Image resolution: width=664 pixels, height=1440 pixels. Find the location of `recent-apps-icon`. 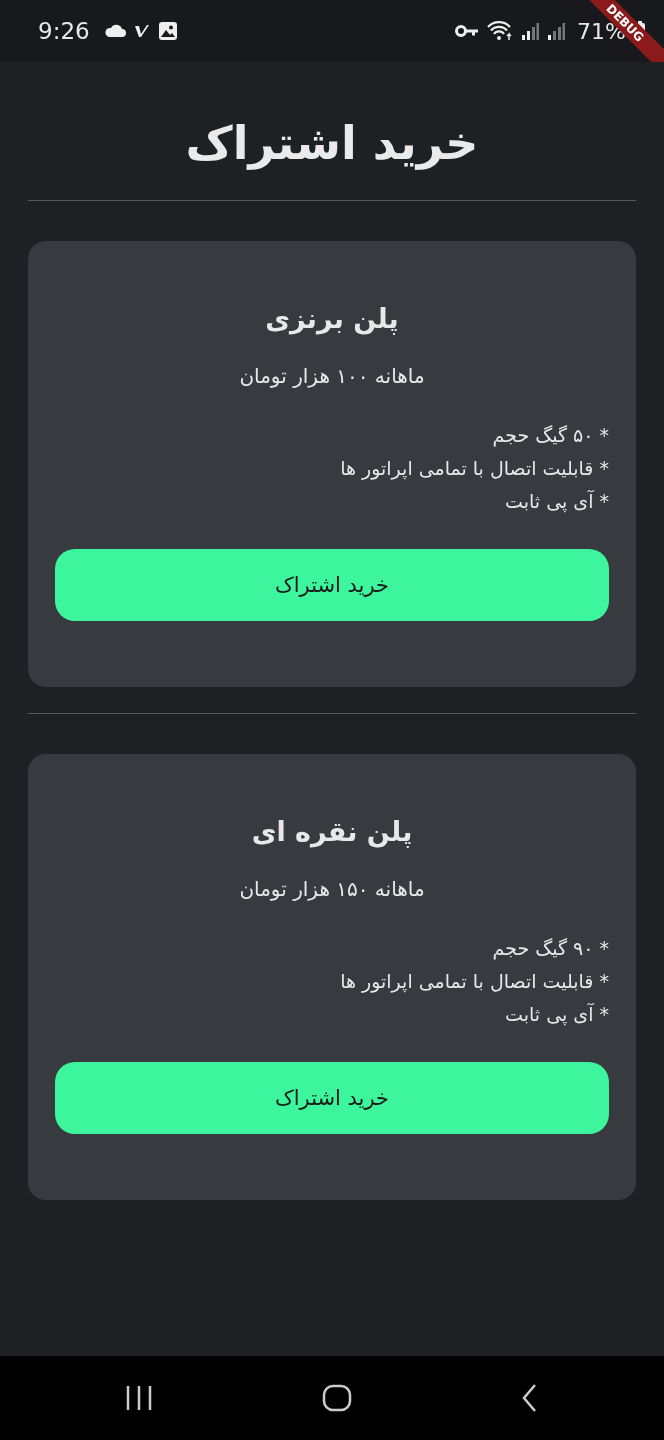

recent-apps-icon is located at coordinates (139, 1398).